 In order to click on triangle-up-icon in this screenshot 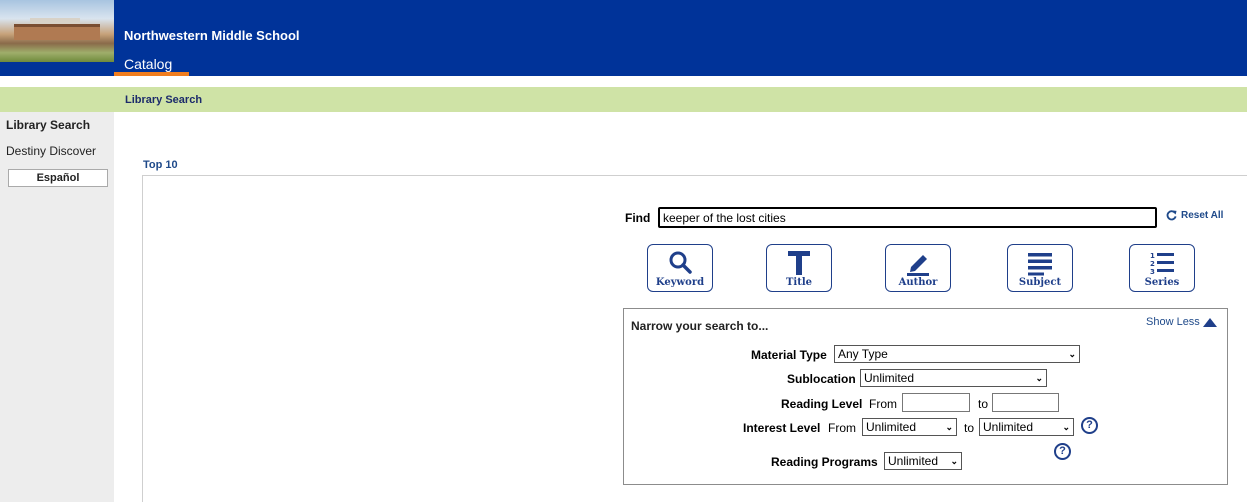, I will do `click(1209, 322)`.